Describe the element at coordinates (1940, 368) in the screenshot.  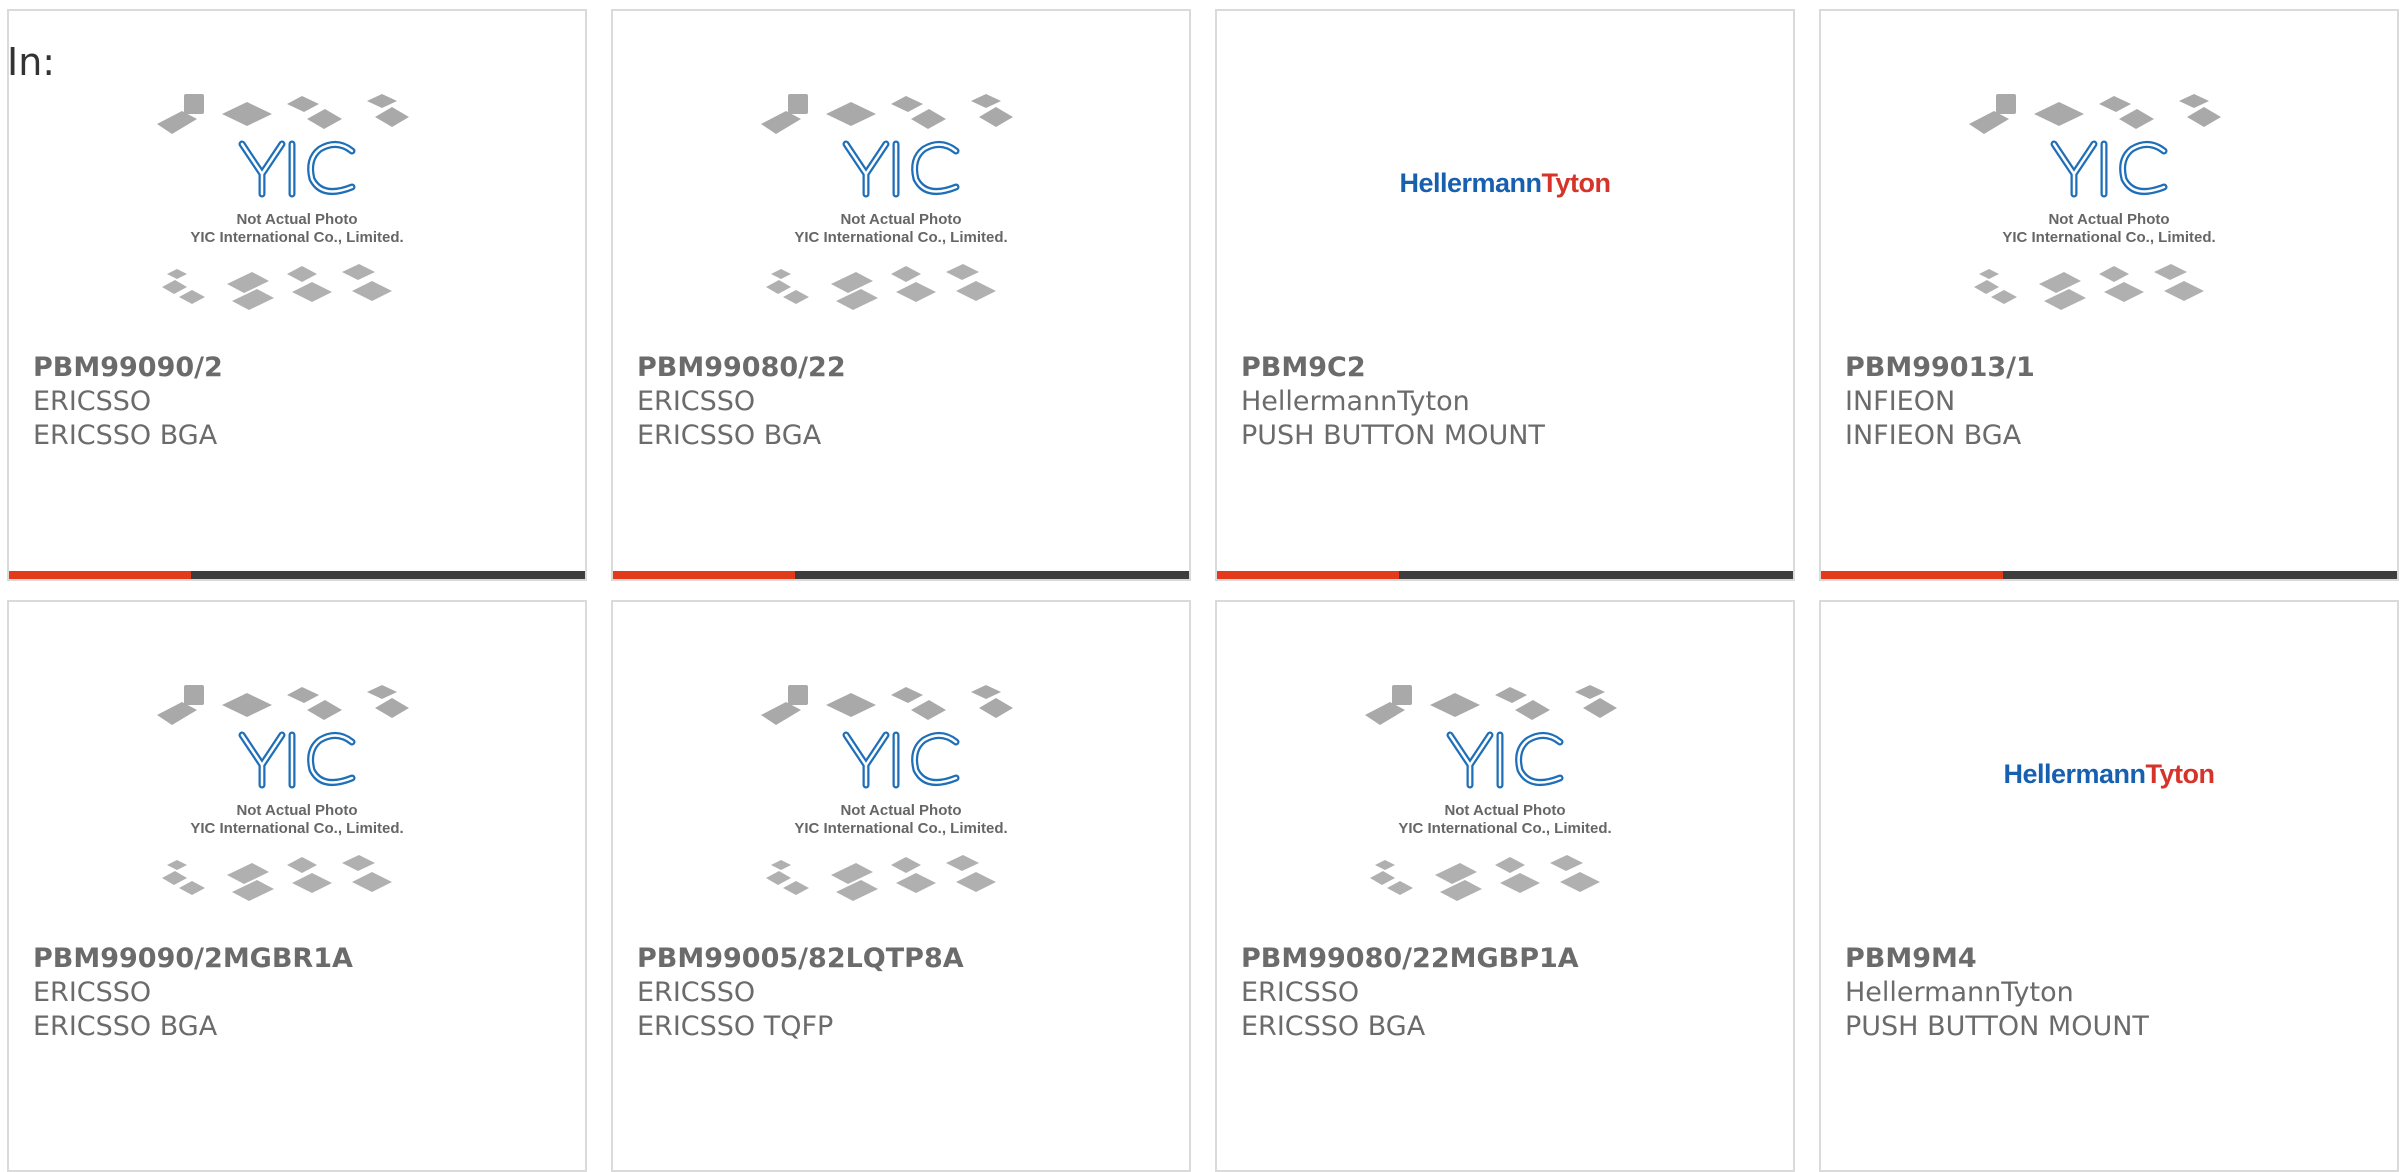
I see `part-number: PBM99013/1` at that location.